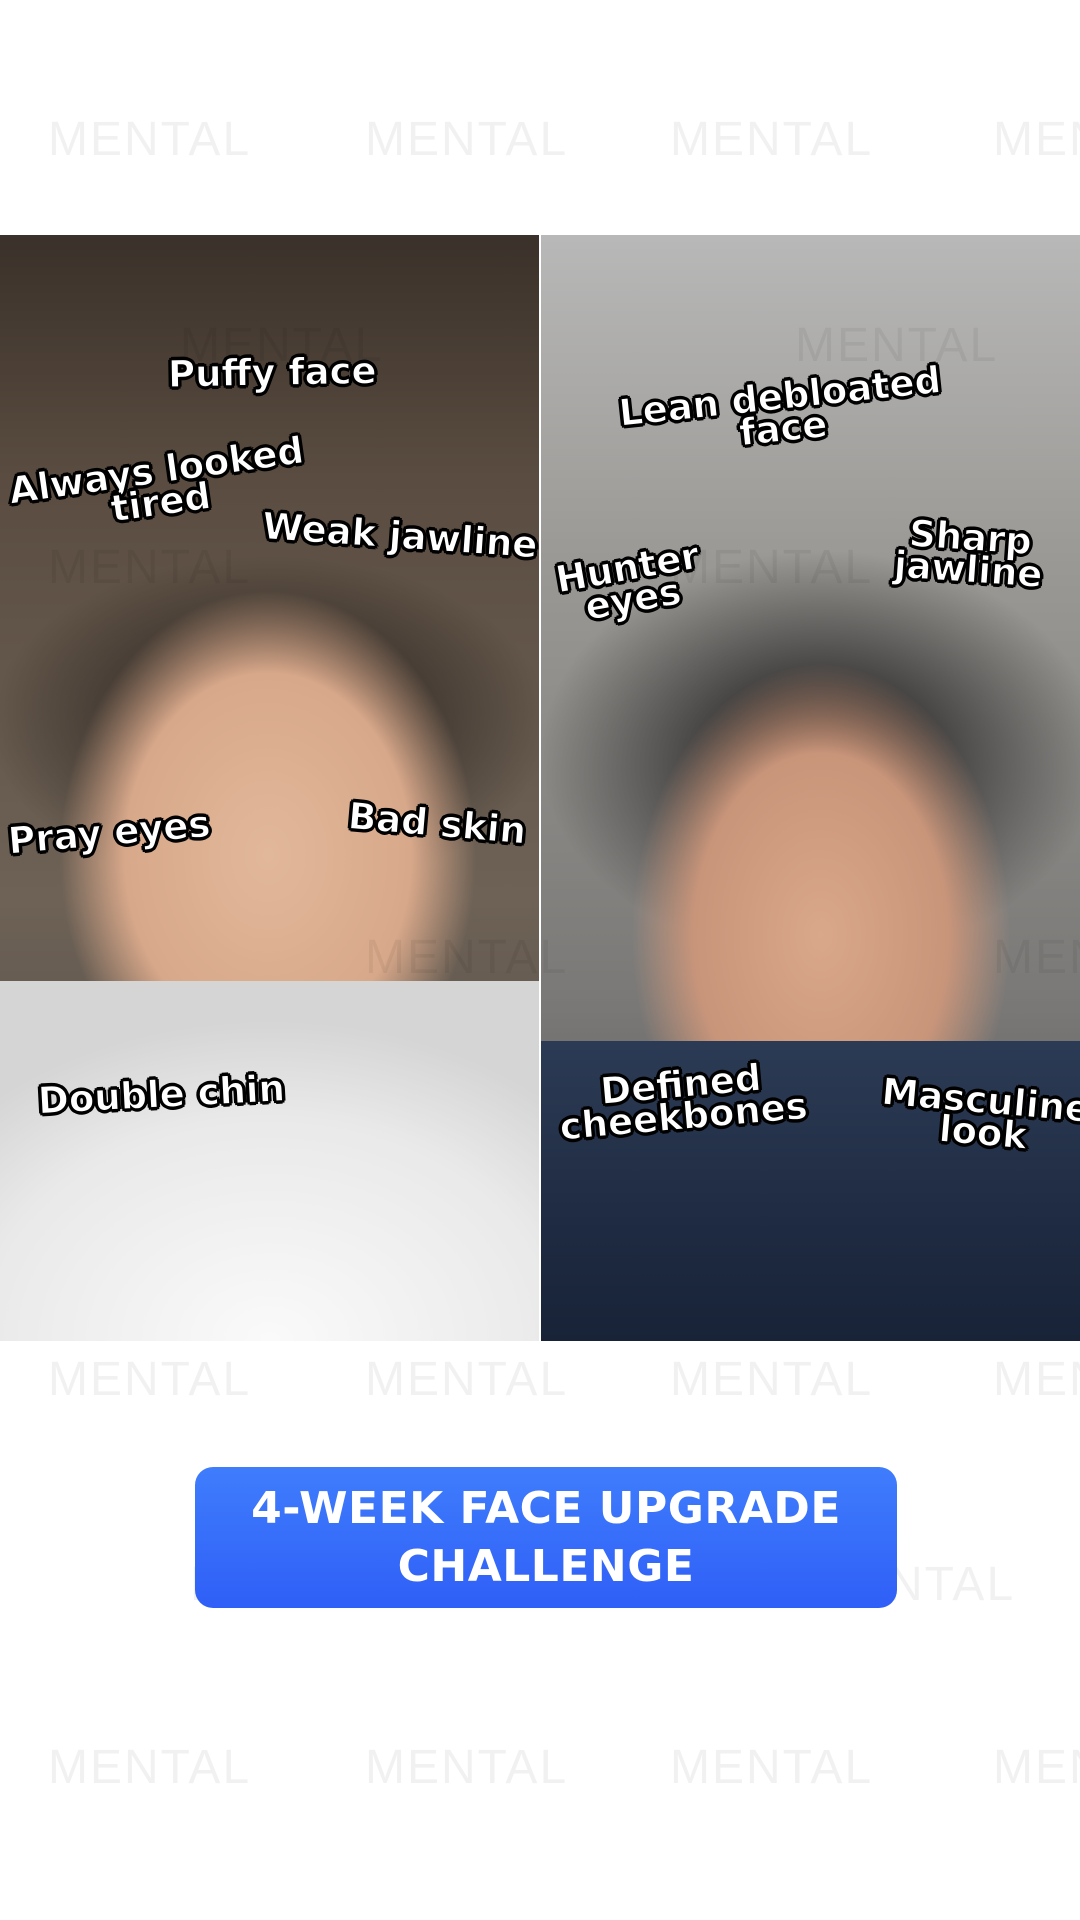 This screenshot has height=1920, width=1080. Describe the element at coordinates (272, 373) in the screenshot. I see `label-puffy-face: Puffy face` at that location.